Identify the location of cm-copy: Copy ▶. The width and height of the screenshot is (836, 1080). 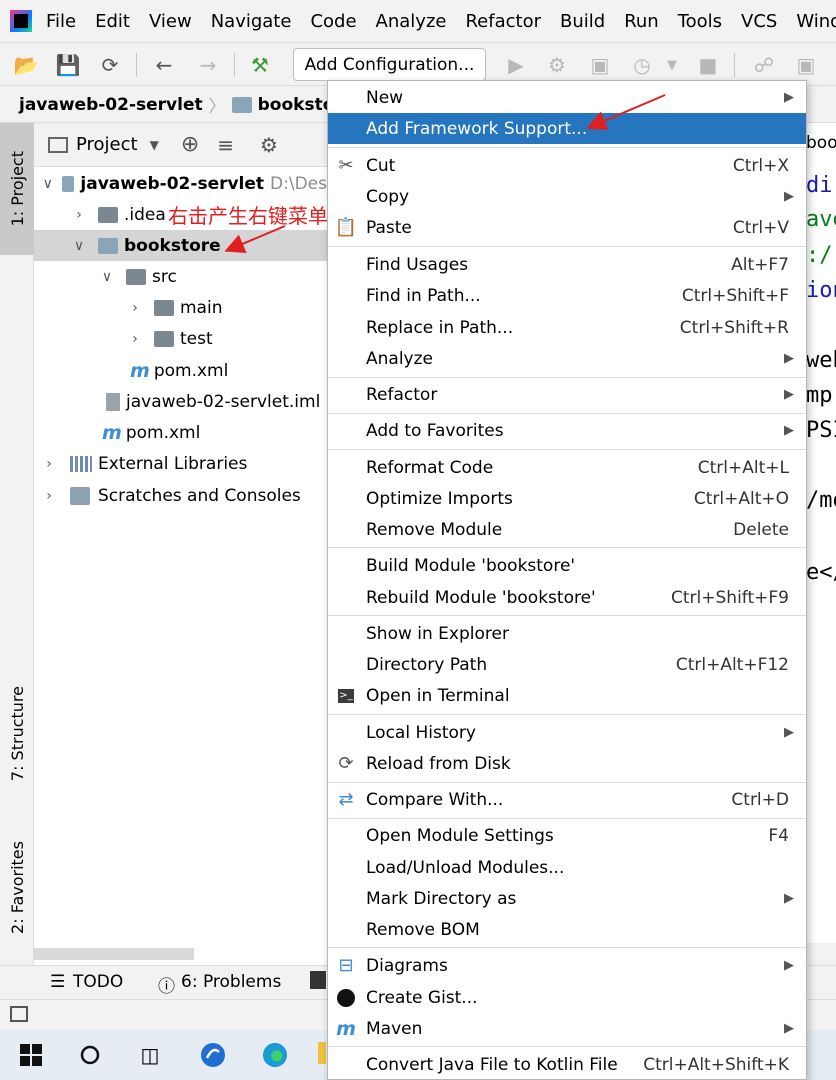
(567, 196).